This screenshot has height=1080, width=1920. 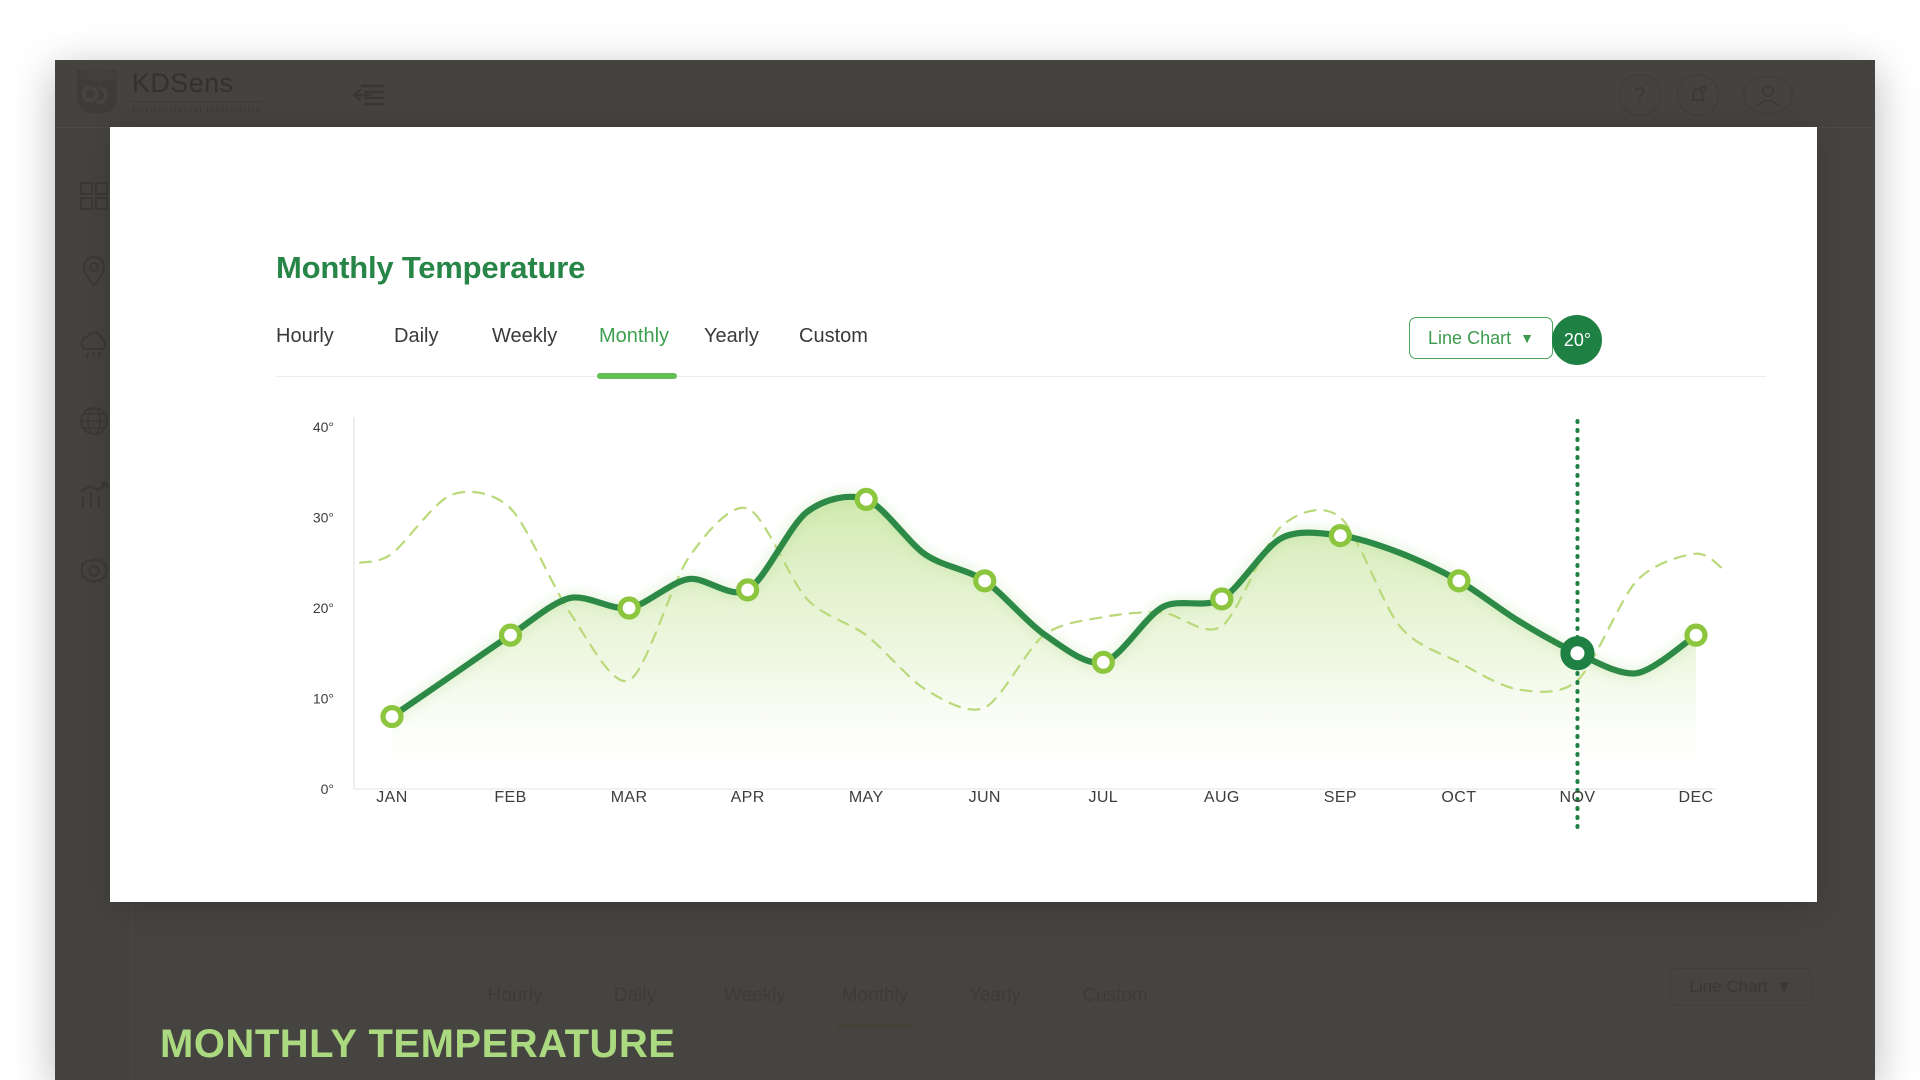 What do you see at coordinates (1698, 95) in the screenshot?
I see `notification-bell-icon` at bounding box center [1698, 95].